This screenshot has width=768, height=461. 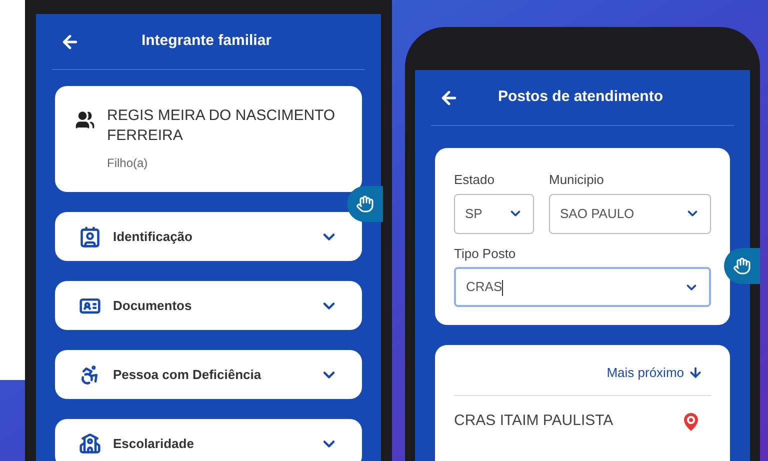 I want to click on result-name: CRAS ITAIM PAULISTA, so click(x=566, y=421).